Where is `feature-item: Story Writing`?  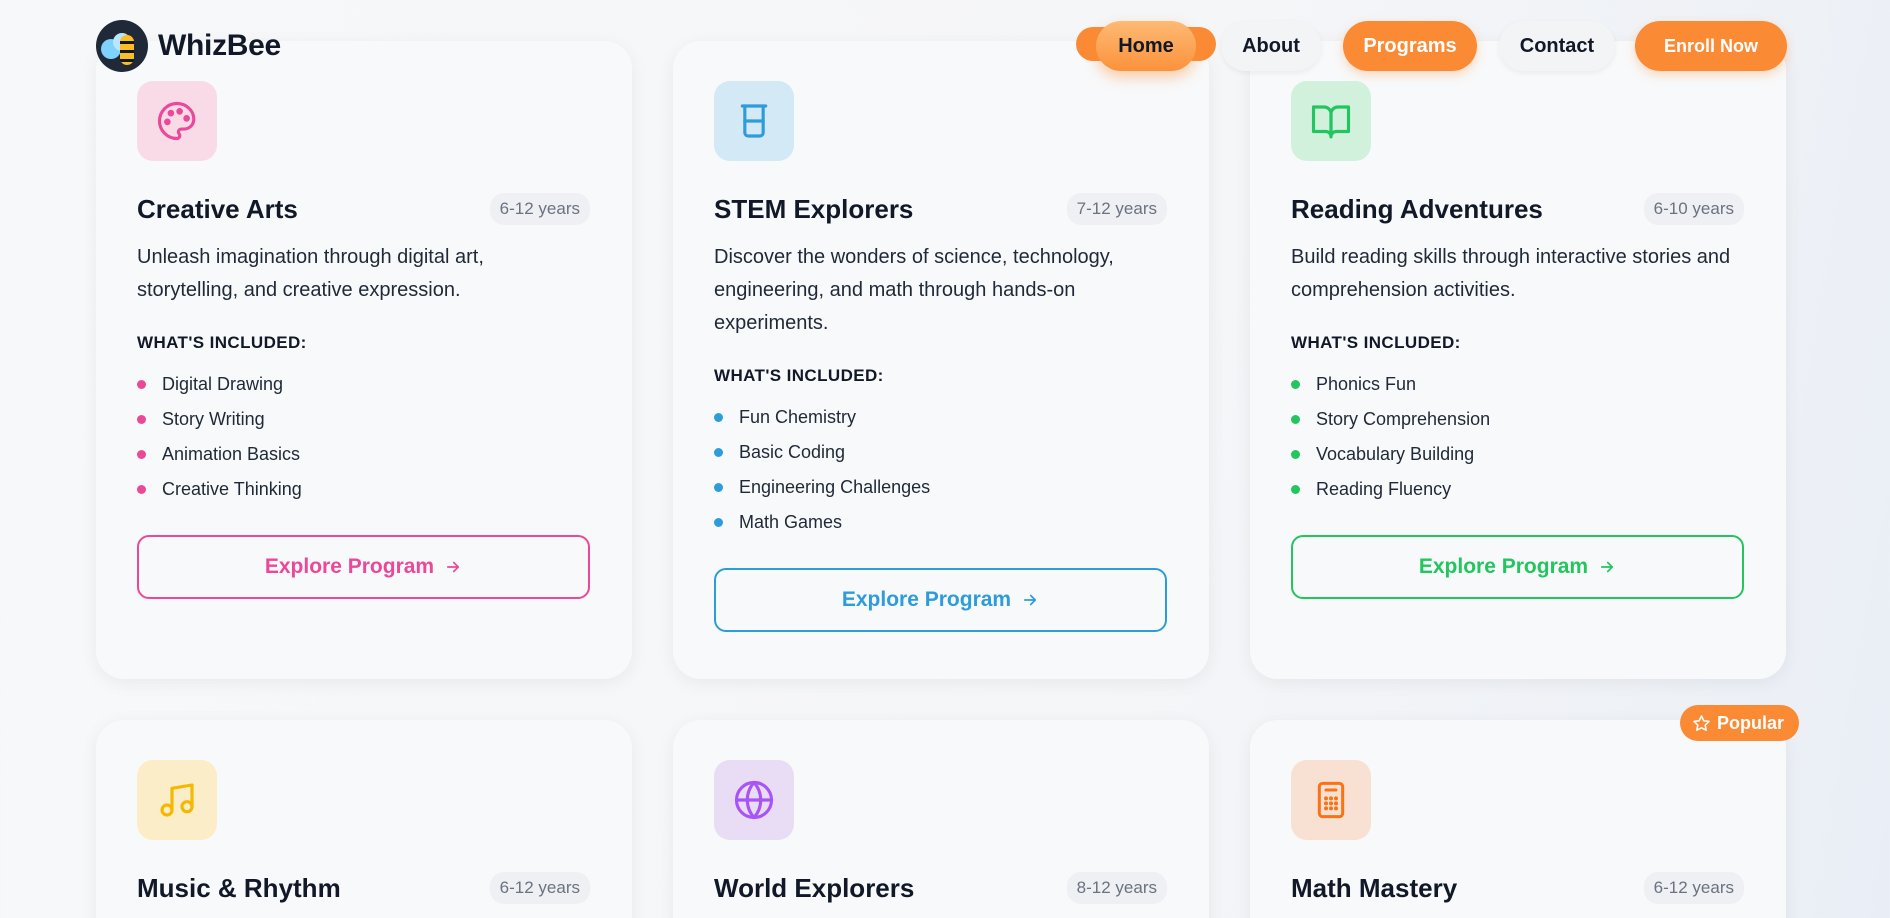
feature-item: Story Writing is located at coordinates (363, 419).